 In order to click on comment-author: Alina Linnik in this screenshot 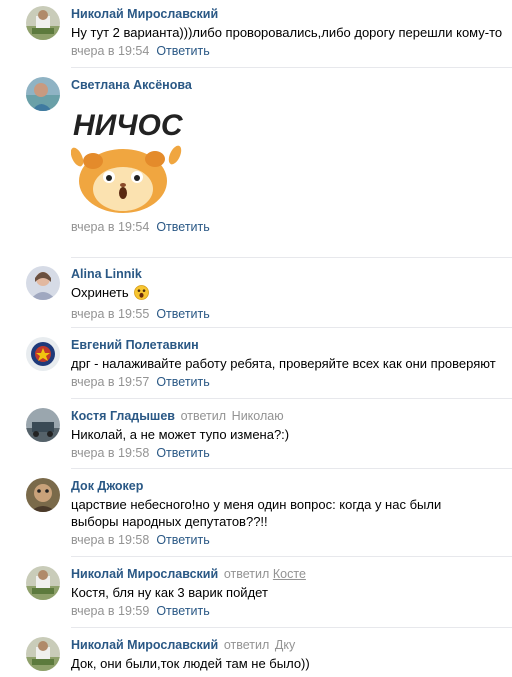, I will do `click(106, 274)`.